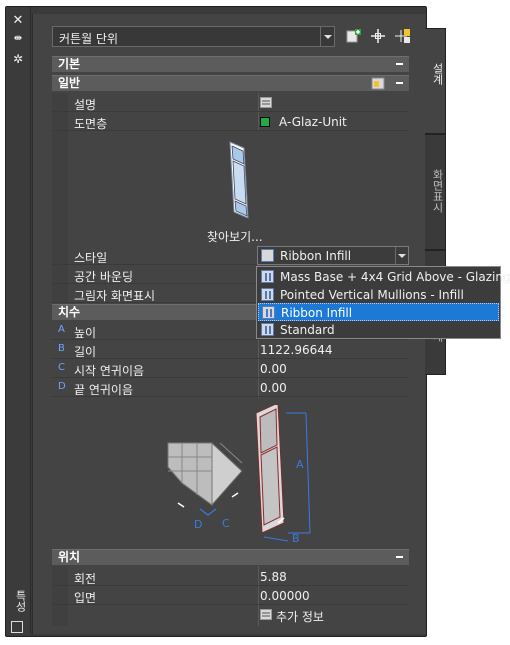  I want to click on diagram-label-c: C, so click(226, 523).